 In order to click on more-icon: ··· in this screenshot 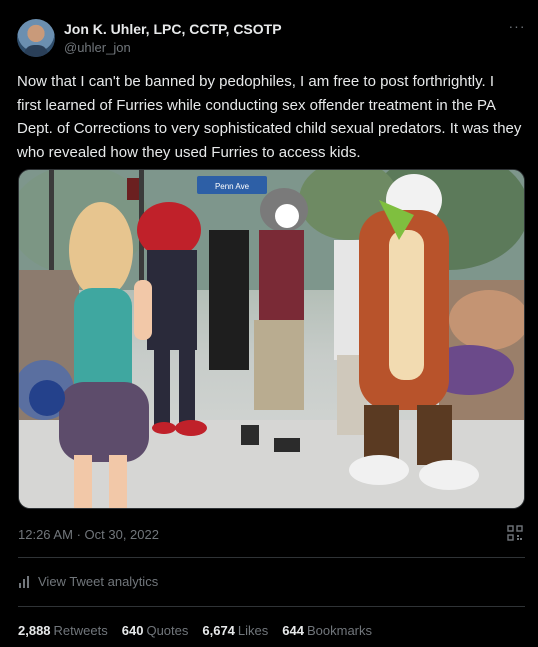, I will do `click(517, 26)`.